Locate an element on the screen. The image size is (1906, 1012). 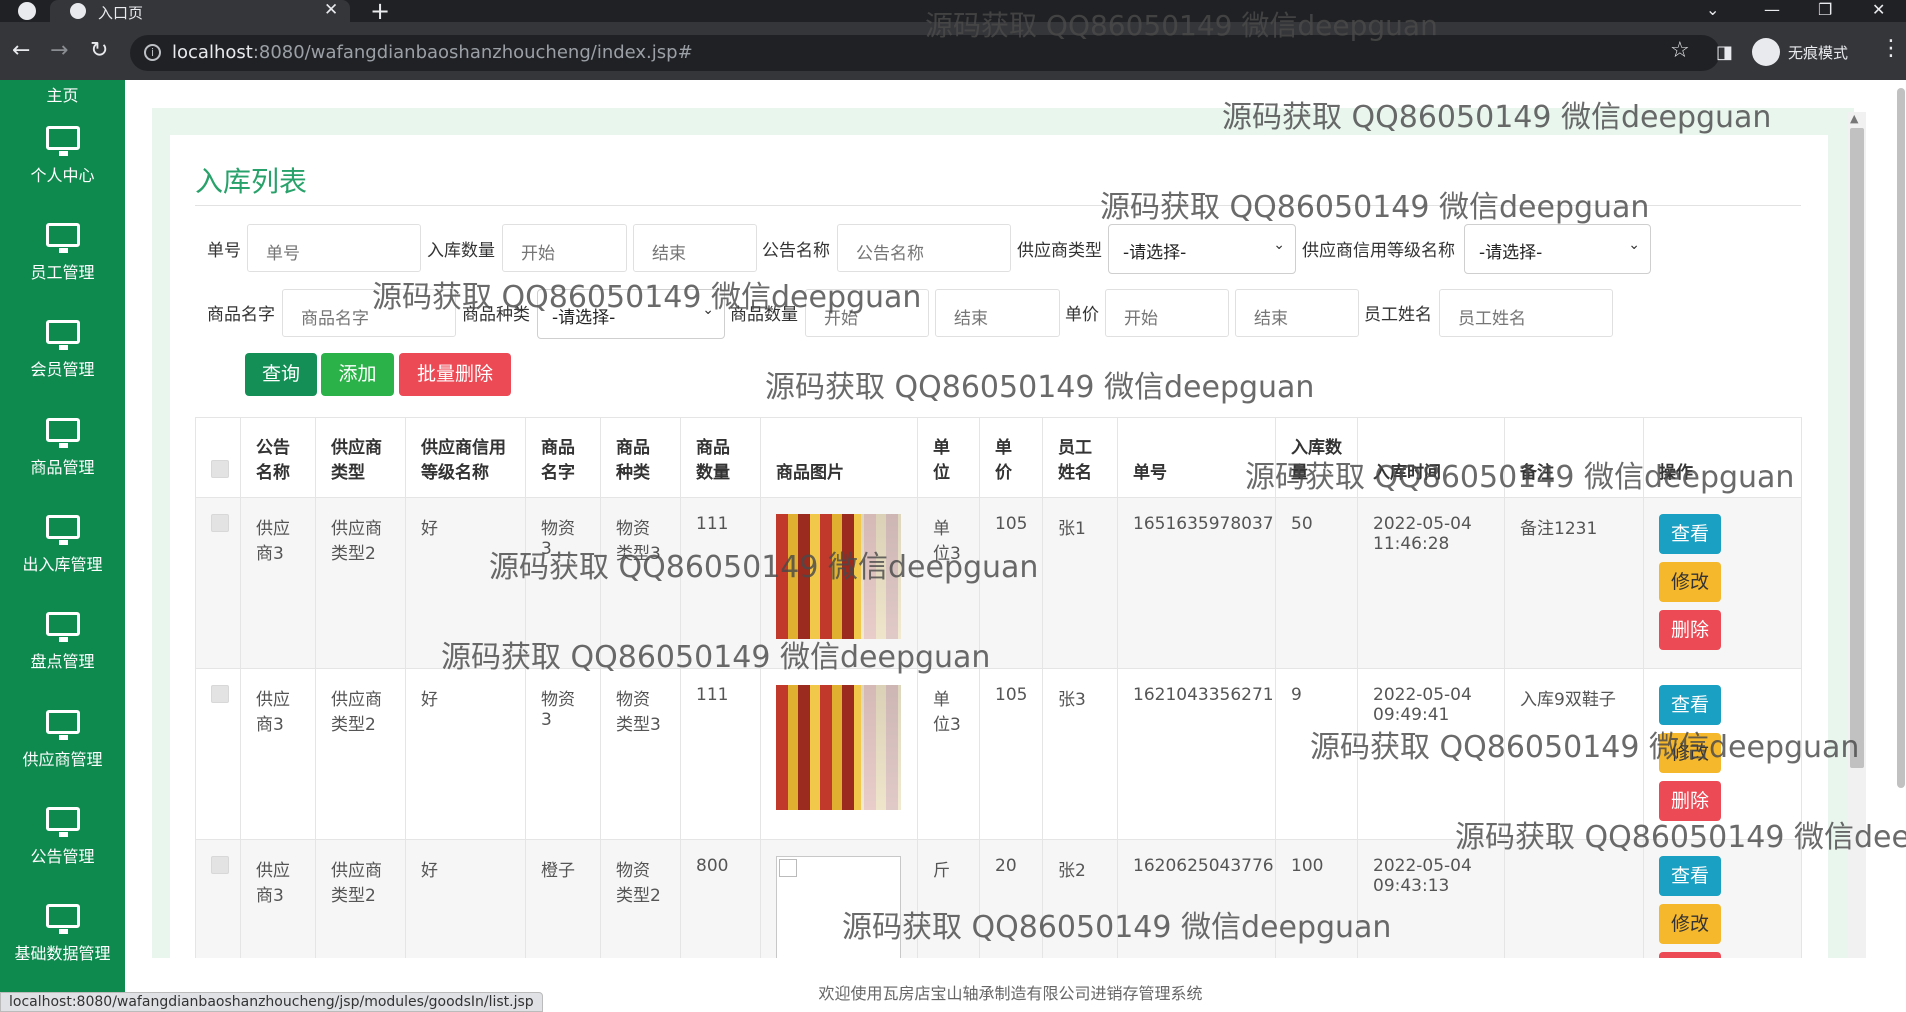
tab-favicon-icon is located at coordinates (78, 11).